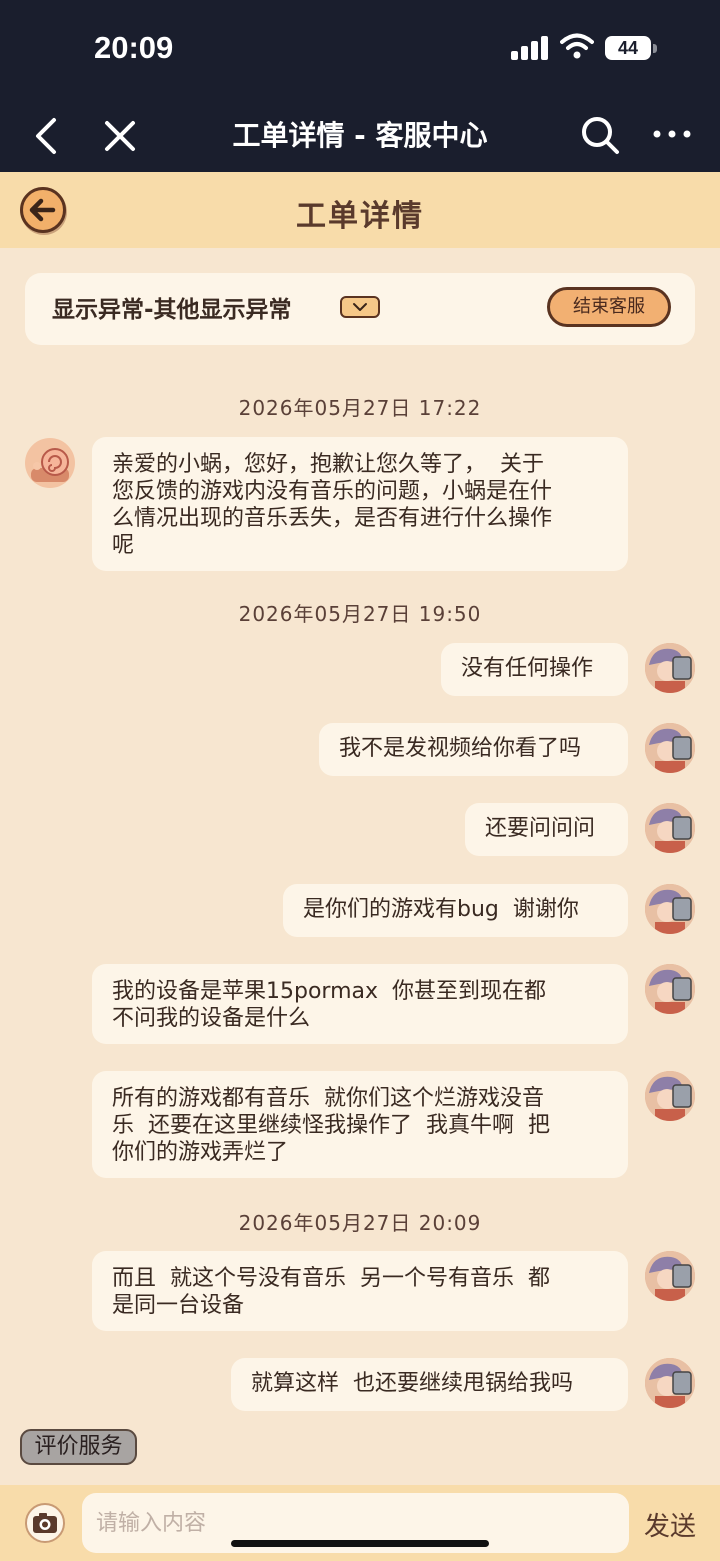 This screenshot has height=1561, width=720. Describe the element at coordinates (530, 48) in the screenshot. I see `signal-icon` at that location.